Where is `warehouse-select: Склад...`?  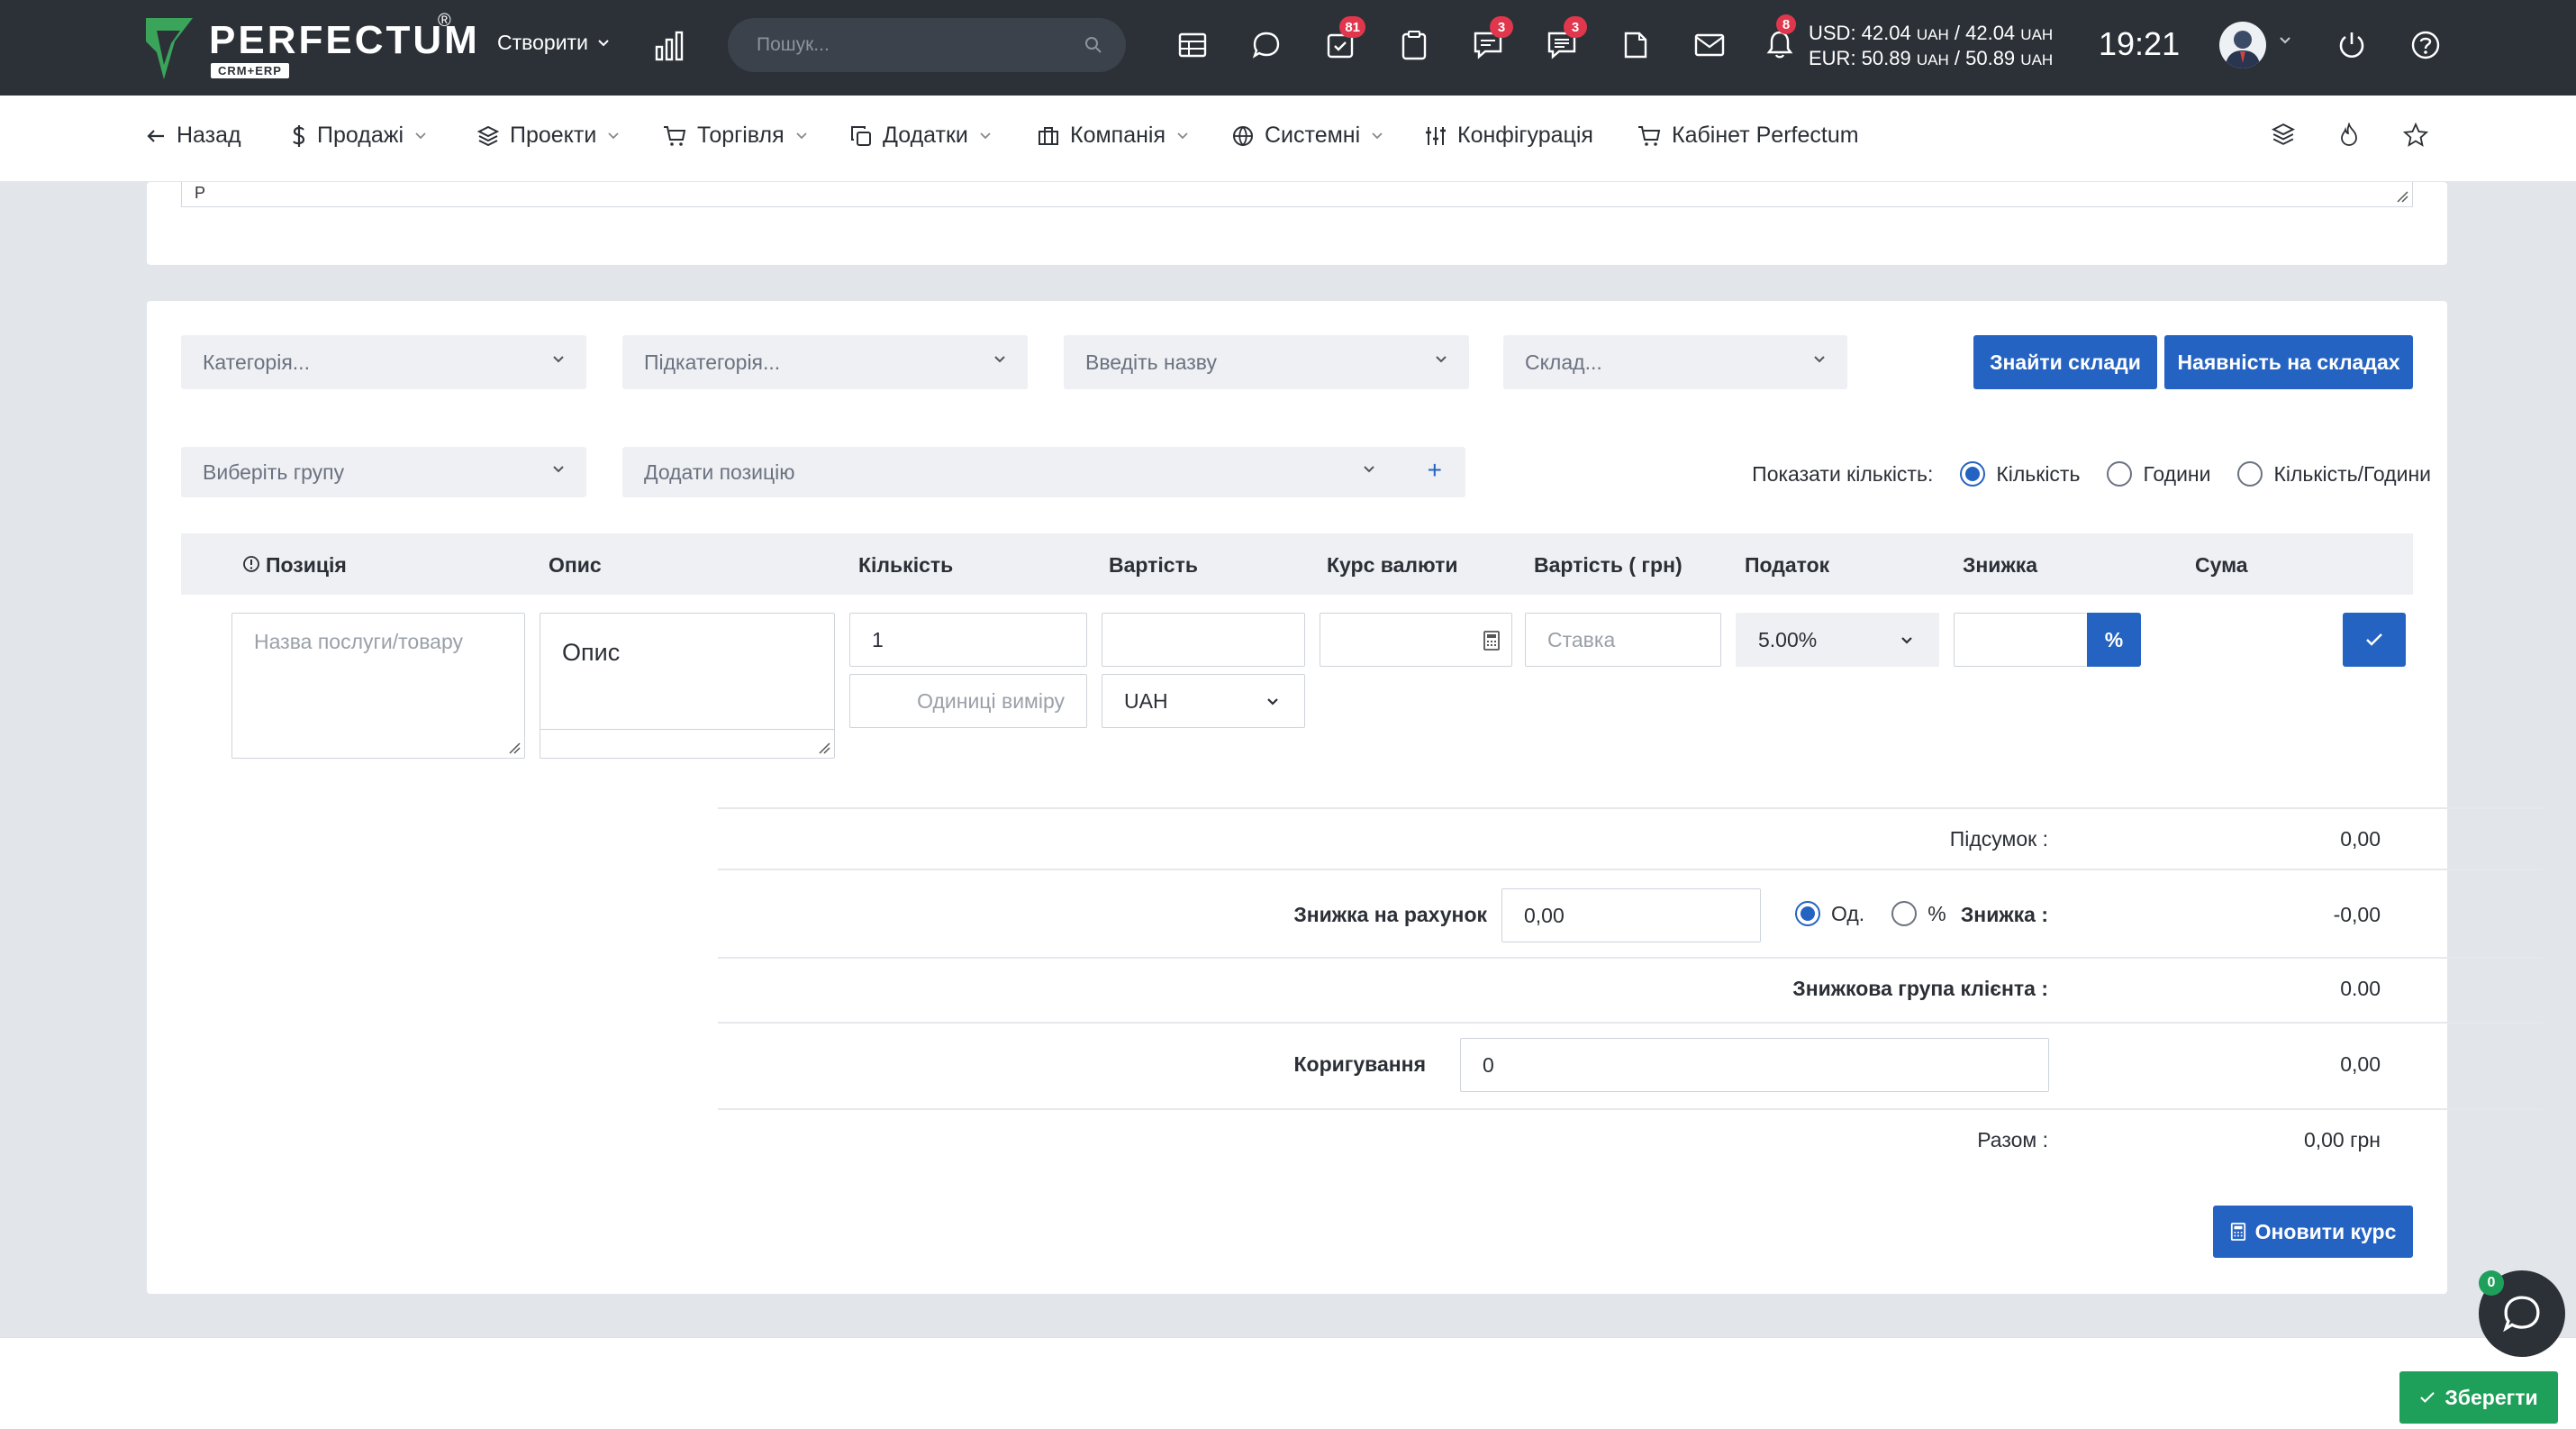
warehouse-select: Склад... is located at coordinates (1675, 362).